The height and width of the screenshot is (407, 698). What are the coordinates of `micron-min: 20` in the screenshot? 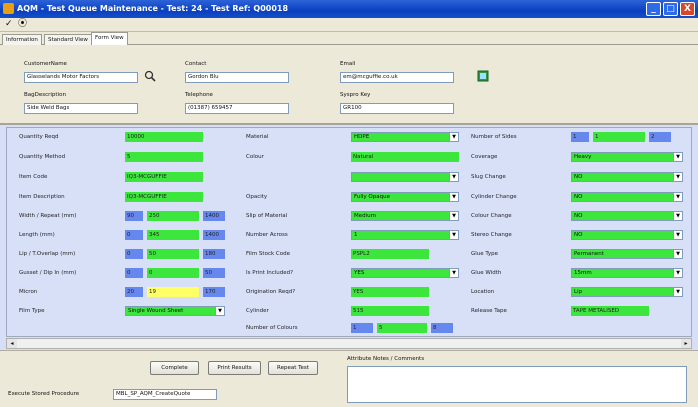 It's located at (134, 292).